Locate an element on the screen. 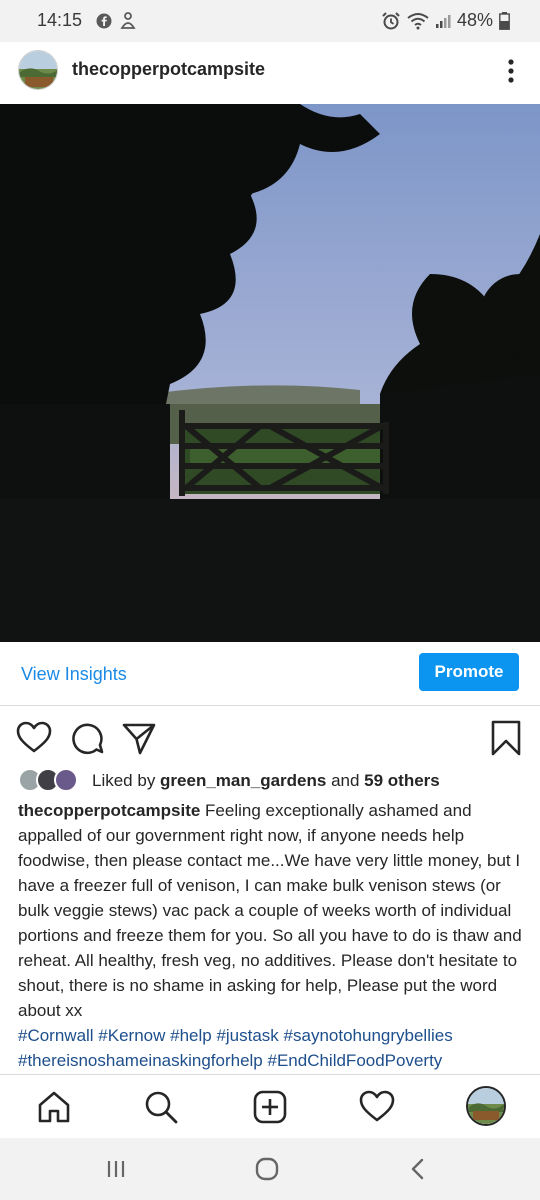 This screenshot has height=1200, width=540. insights-bar: View Insights Promote is located at coordinates (270, 674).